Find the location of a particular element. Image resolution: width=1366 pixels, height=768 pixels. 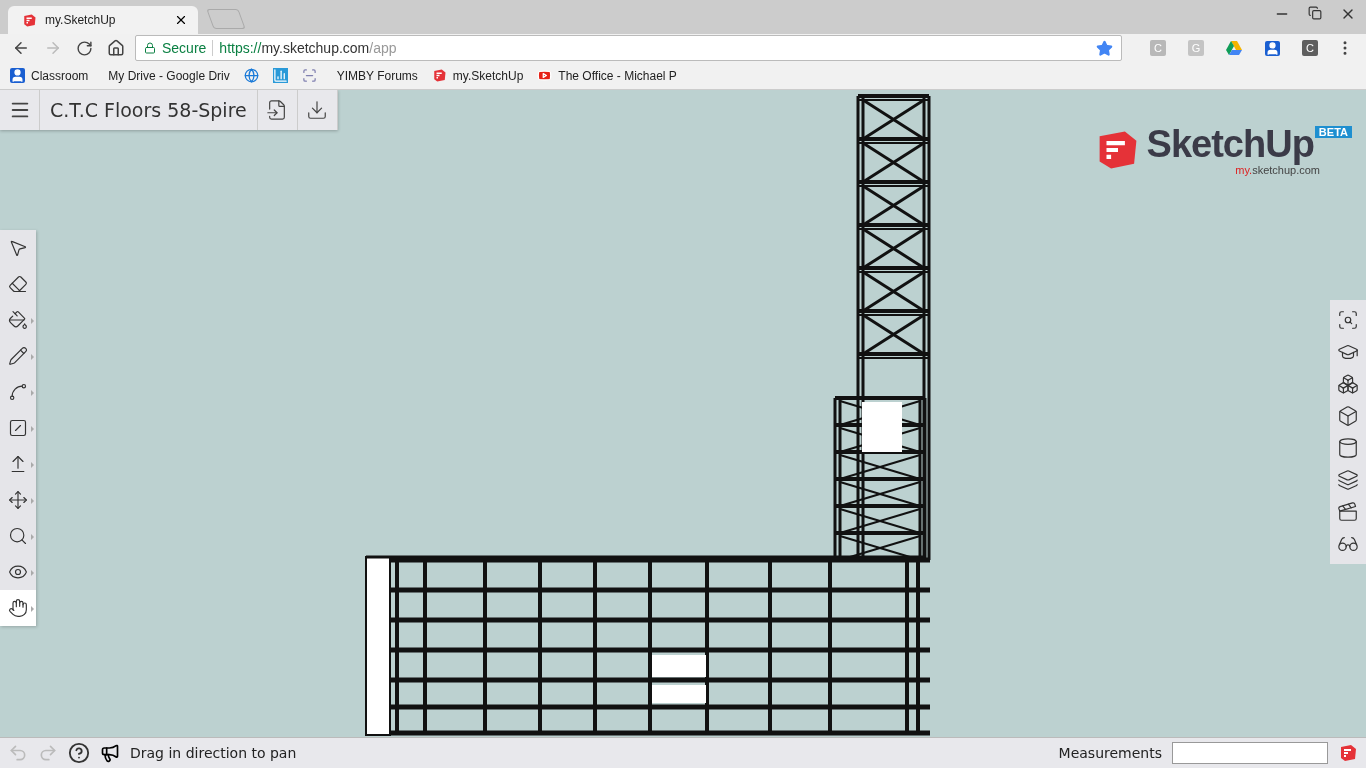

extension-icon: C is located at coordinates (1310, 48).